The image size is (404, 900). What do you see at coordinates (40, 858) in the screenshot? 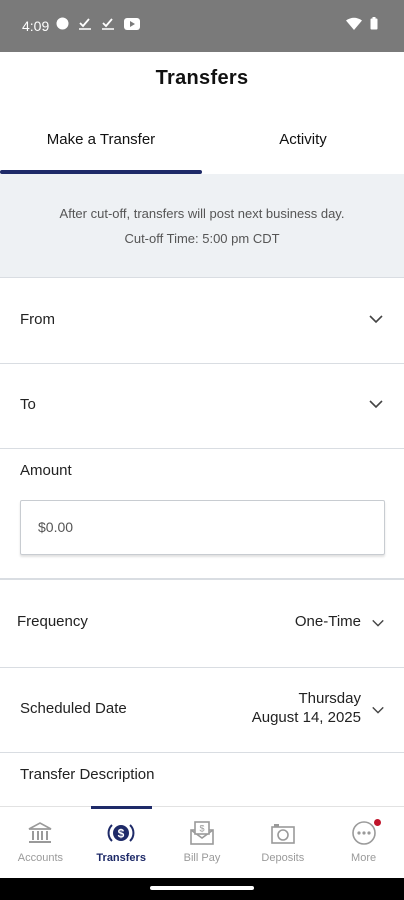
I see `nav-label-accounts: Accounts` at bounding box center [40, 858].